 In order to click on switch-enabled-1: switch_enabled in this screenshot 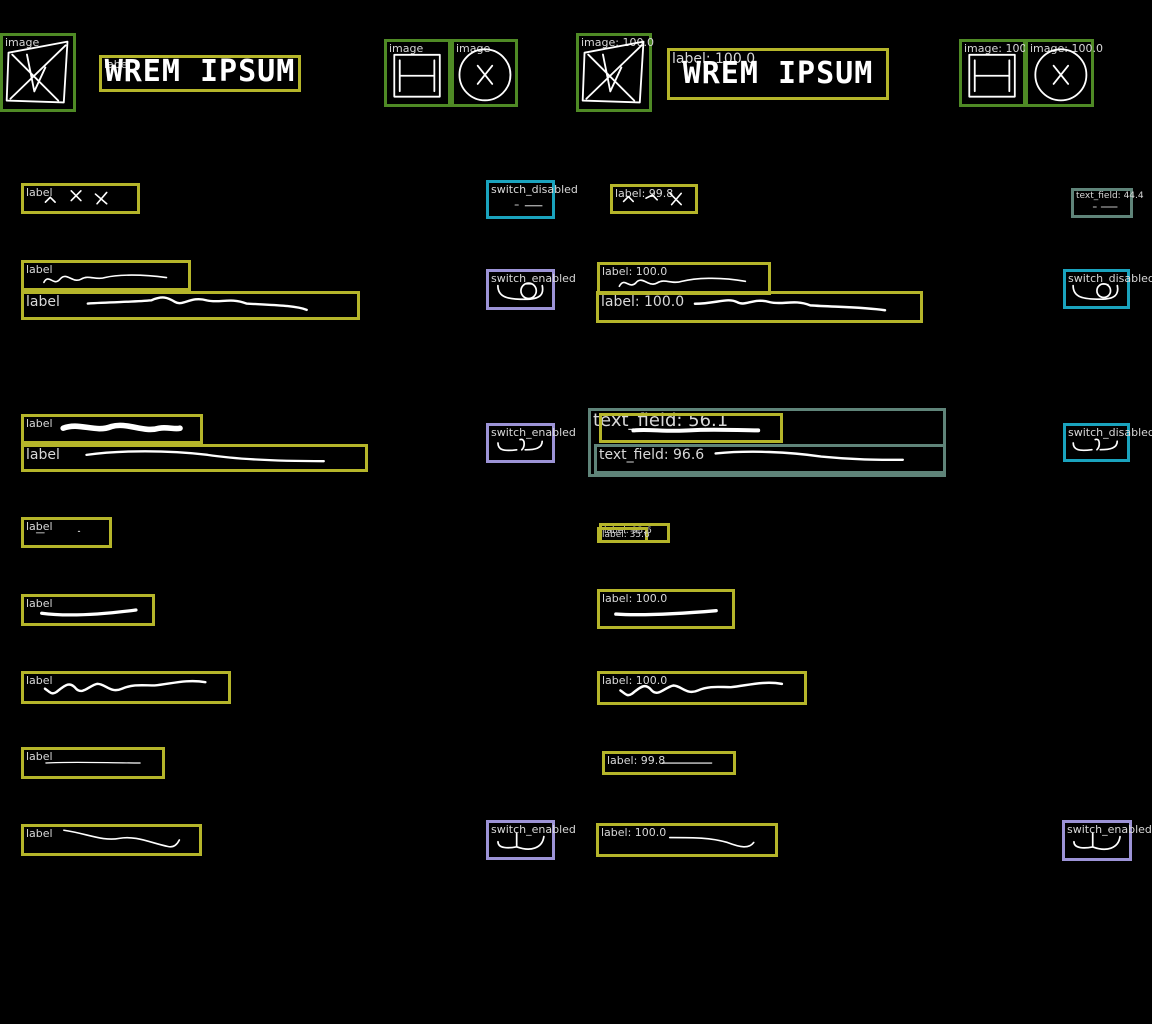, I will do `click(531, 289)`.